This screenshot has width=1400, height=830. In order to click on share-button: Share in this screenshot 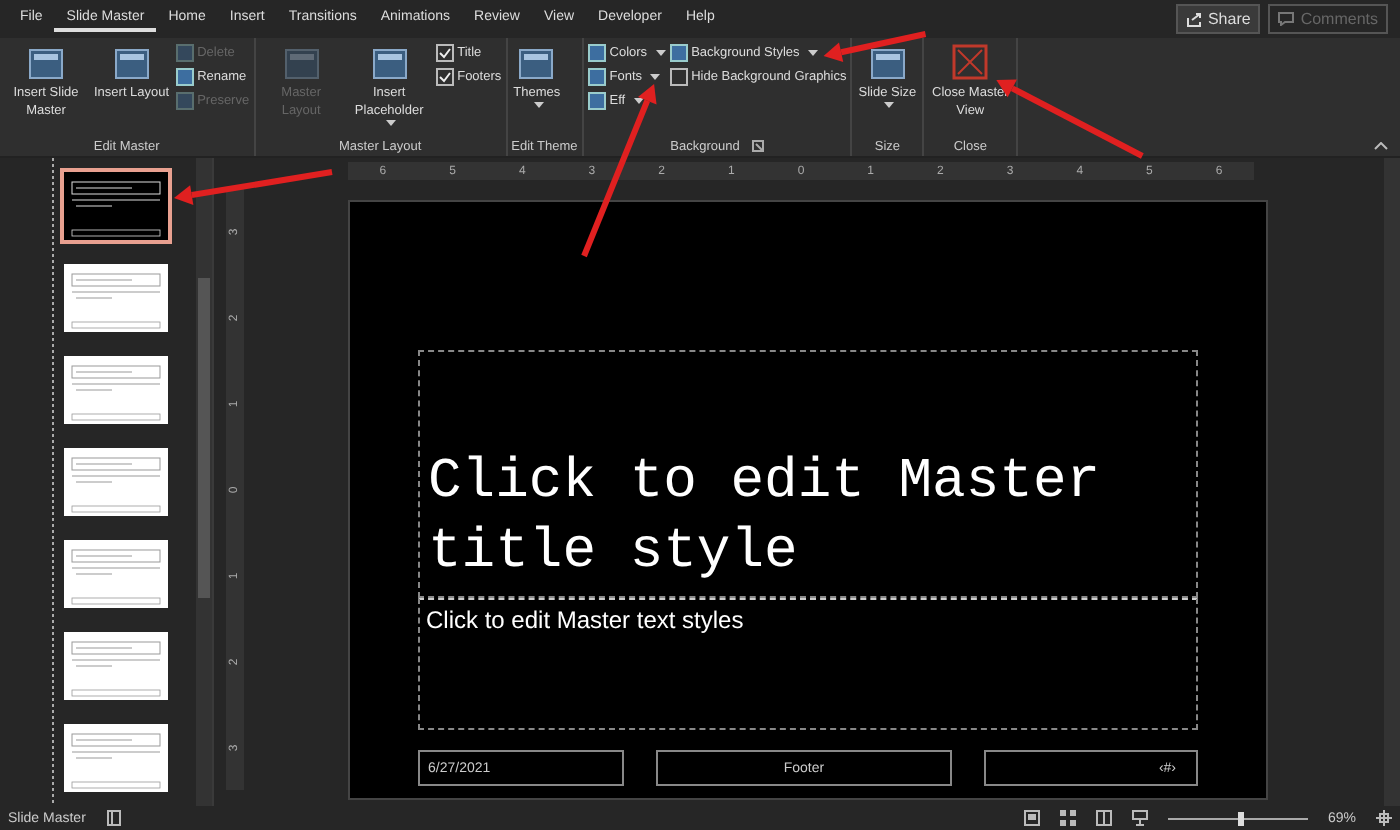, I will do `click(1218, 19)`.